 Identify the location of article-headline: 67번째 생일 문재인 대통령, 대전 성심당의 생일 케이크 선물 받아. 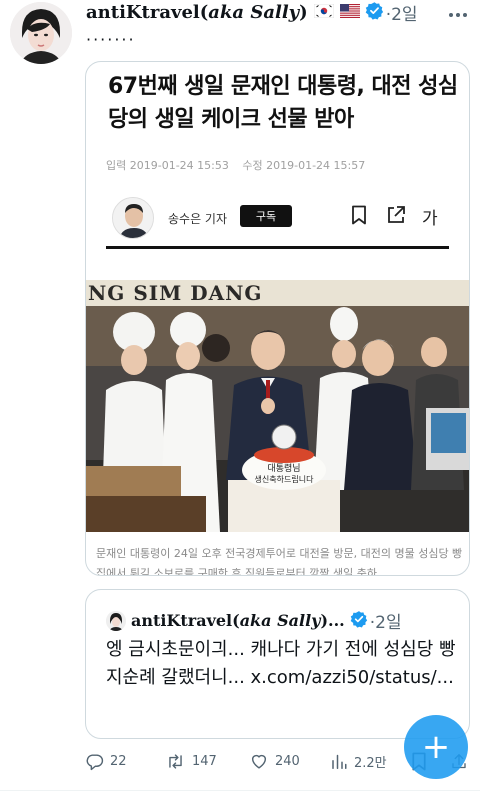
(283, 103).